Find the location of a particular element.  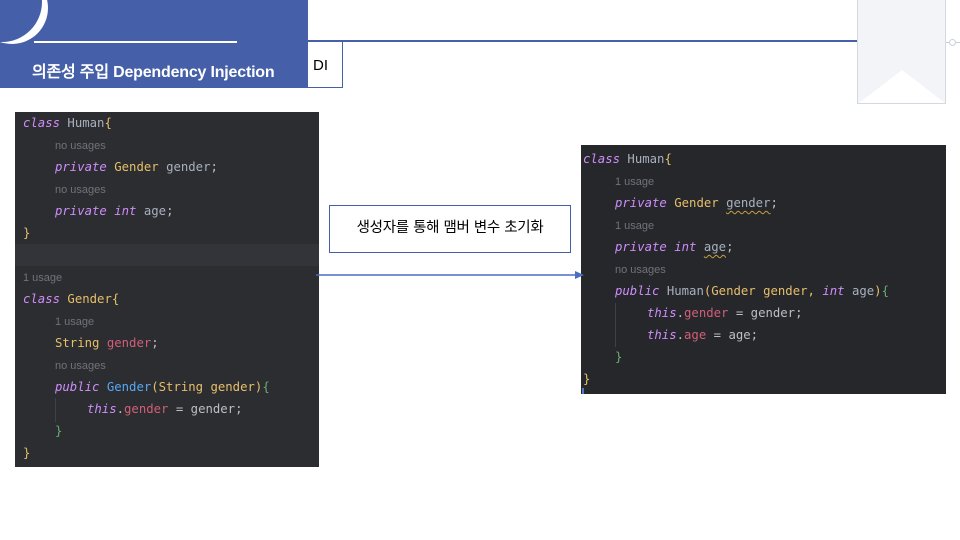

callout-text: 생성자를 통해 맴버 변수 초기화 is located at coordinates (450, 228).